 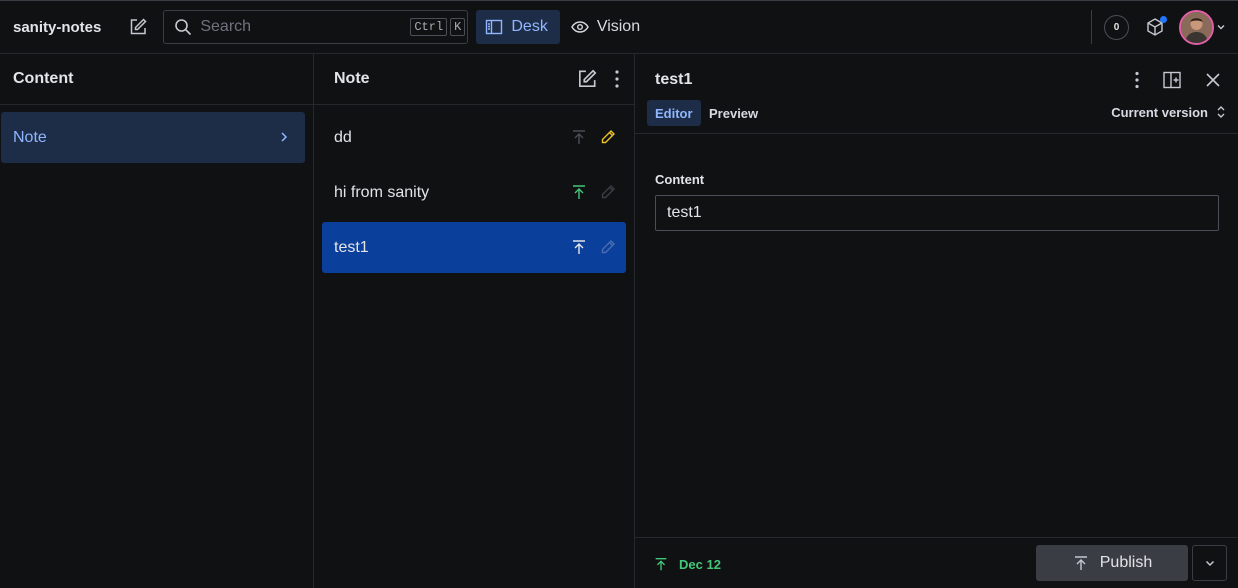 What do you see at coordinates (587, 79) in the screenshot?
I see `compose-icon` at bounding box center [587, 79].